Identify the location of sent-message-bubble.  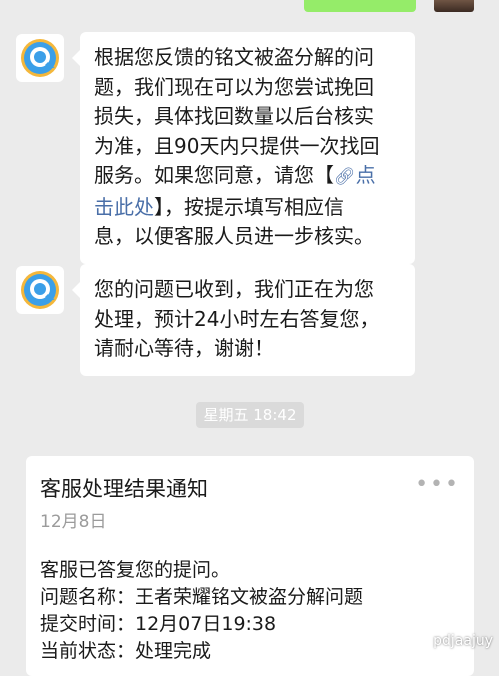
(360, 6).